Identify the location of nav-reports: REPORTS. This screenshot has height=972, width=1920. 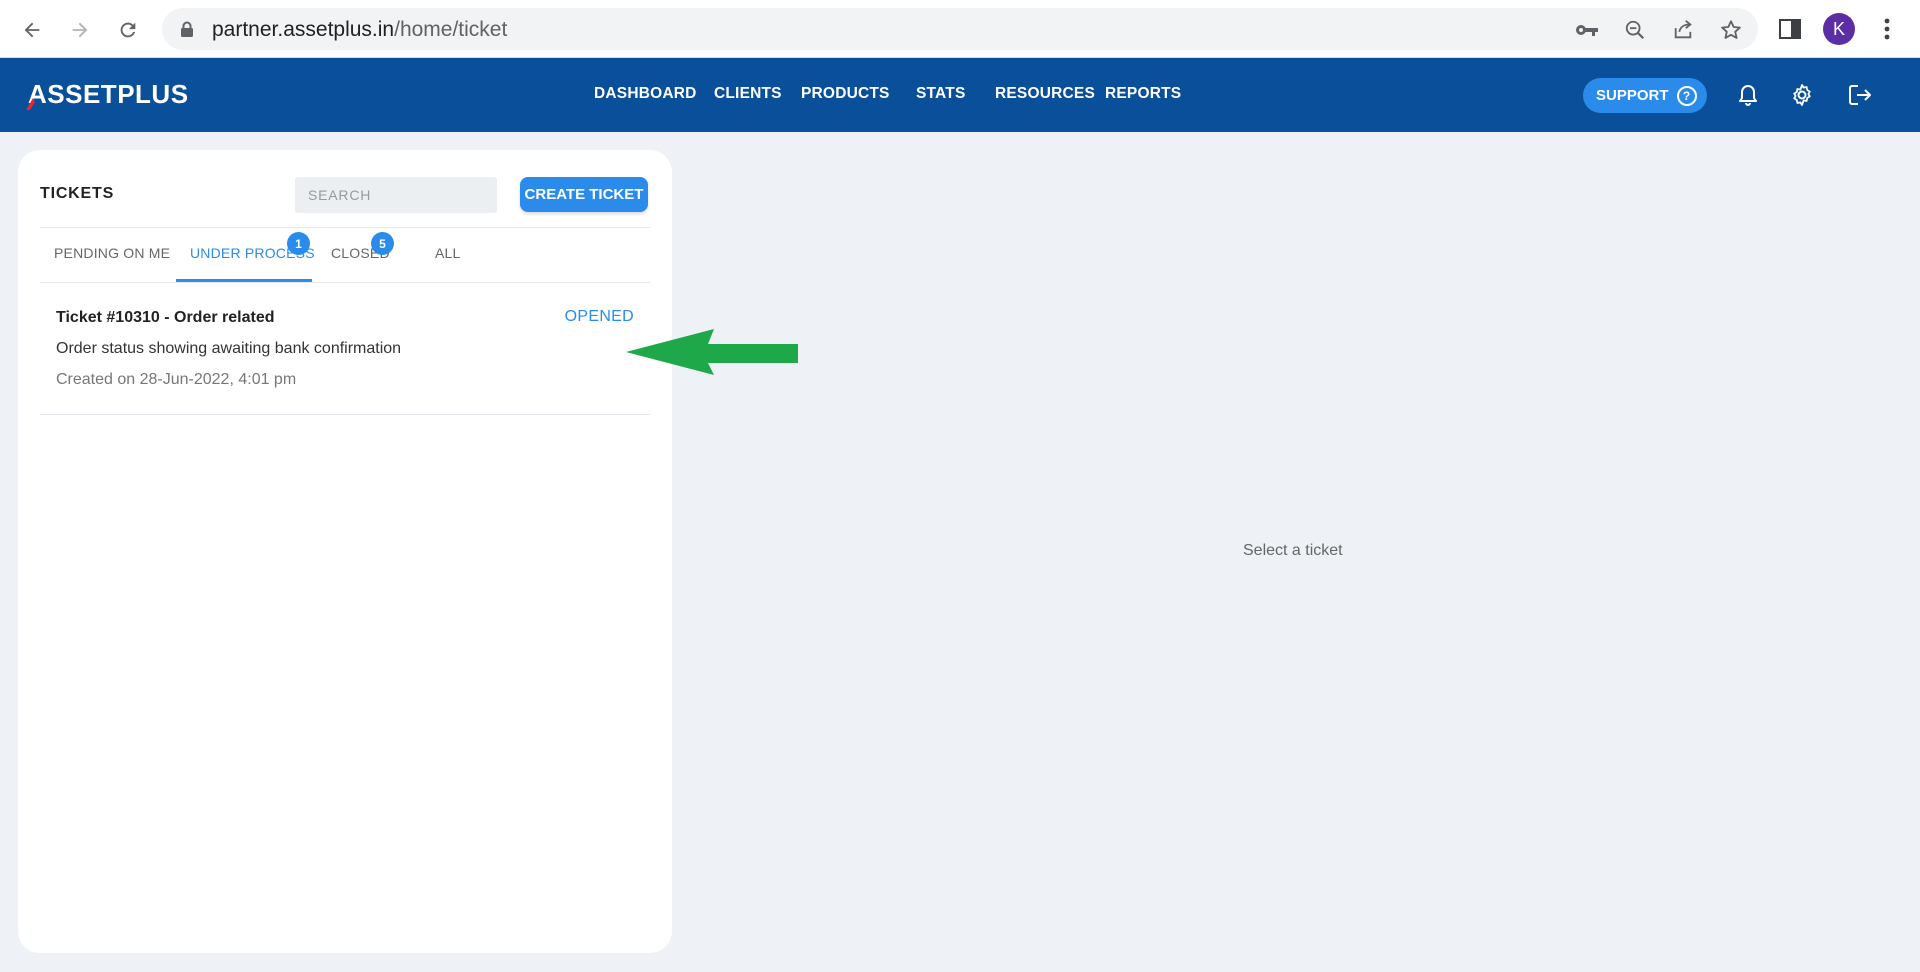
(1143, 94).